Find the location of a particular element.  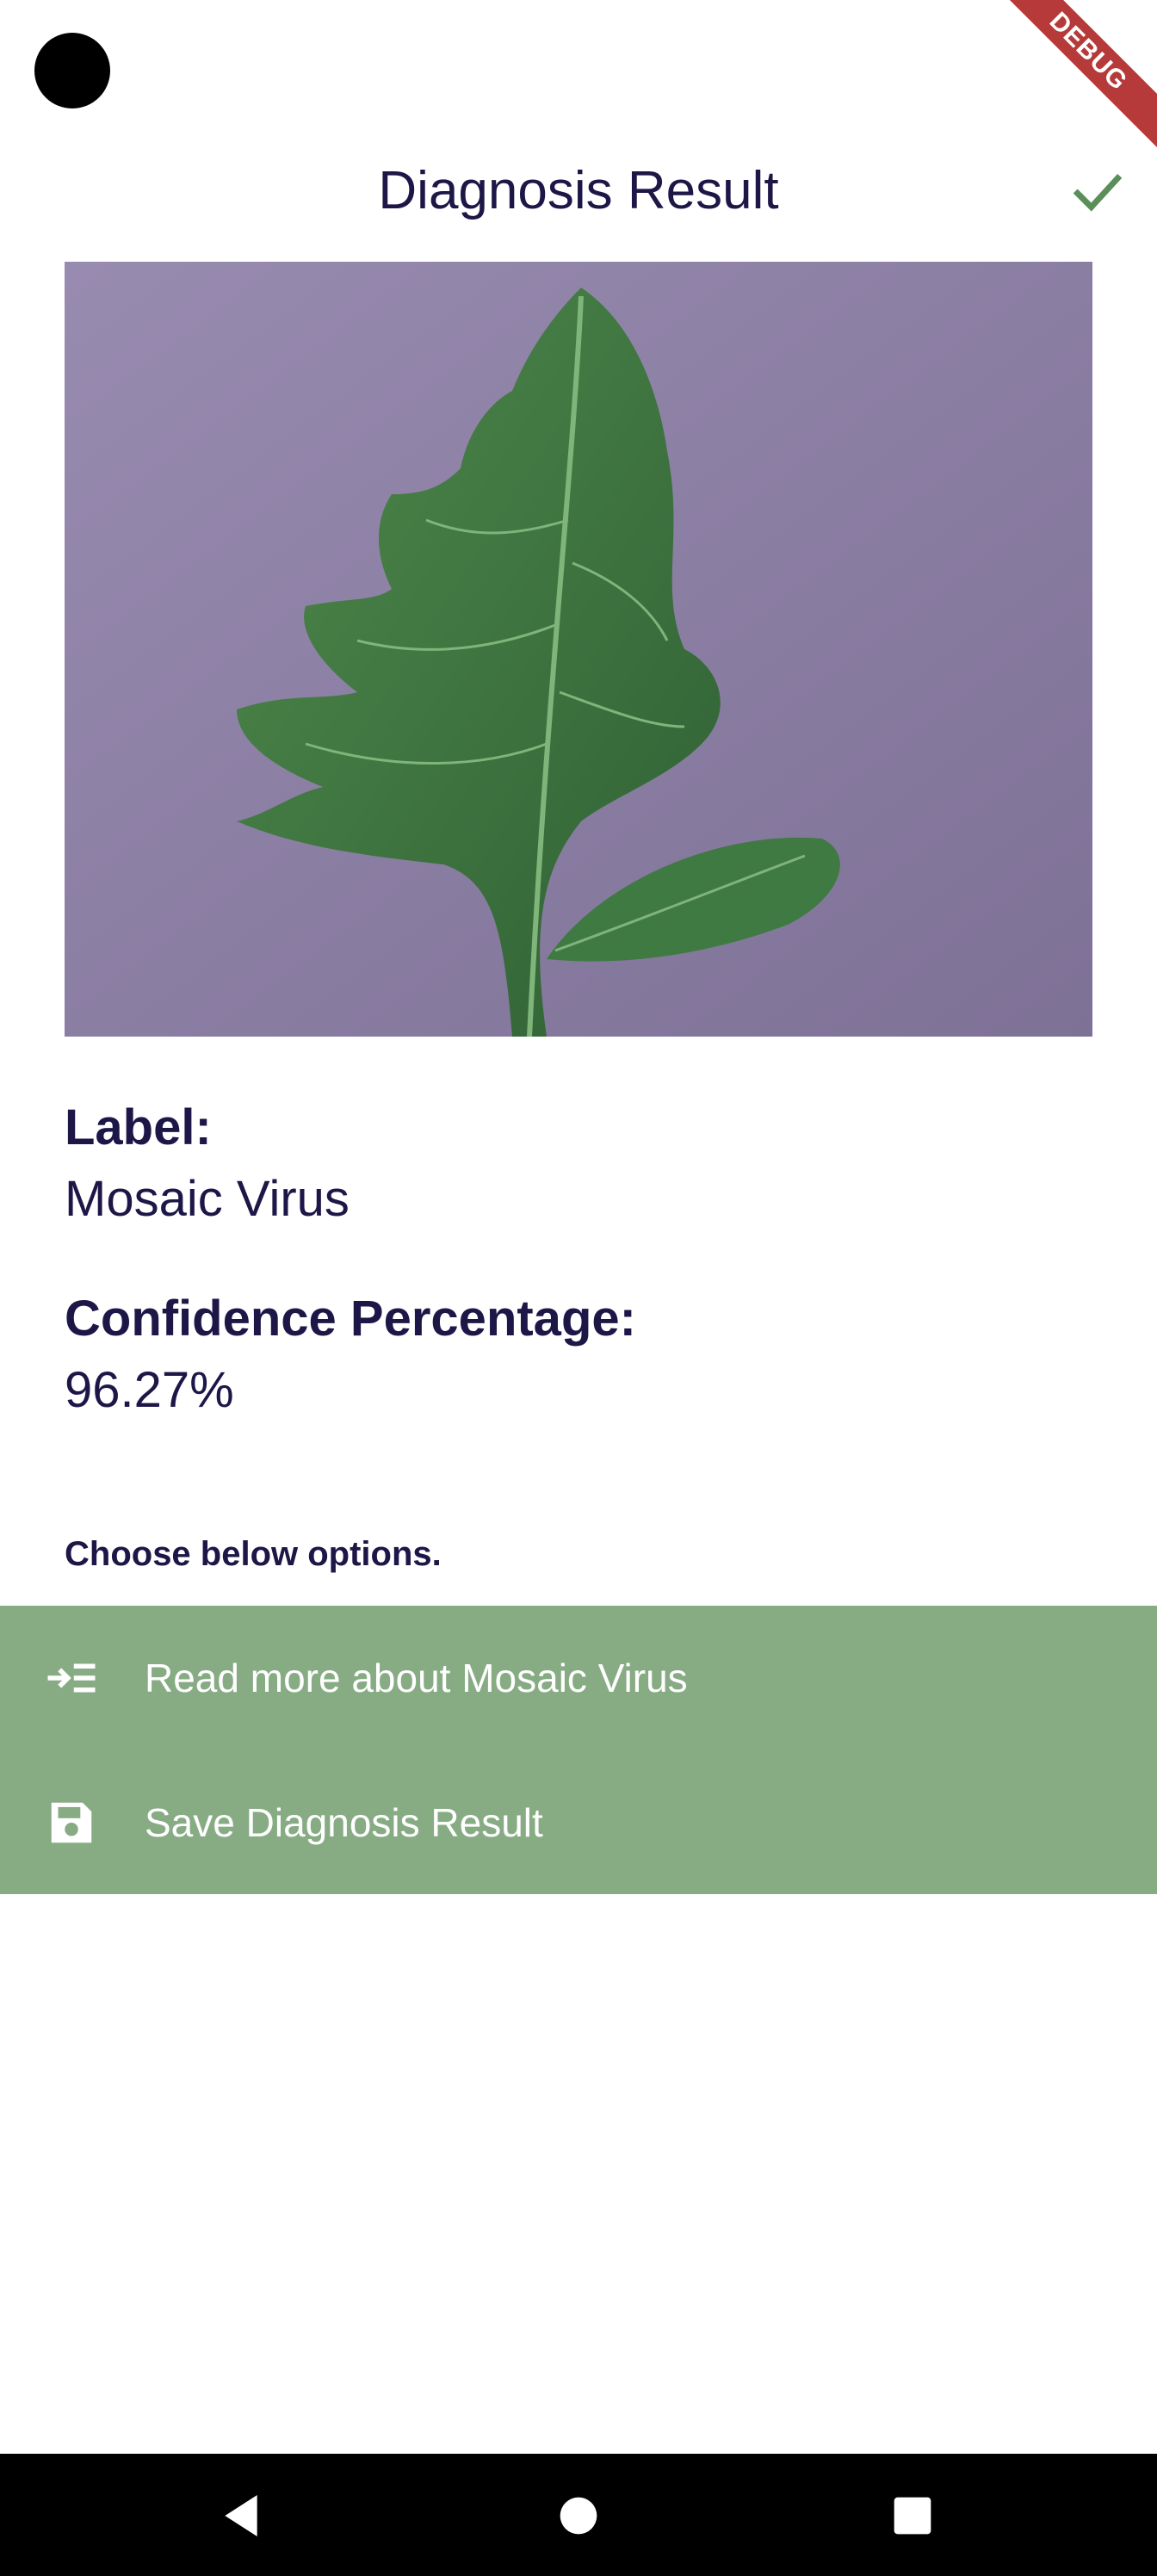

recent-apps-icon is located at coordinates (913, 2516).